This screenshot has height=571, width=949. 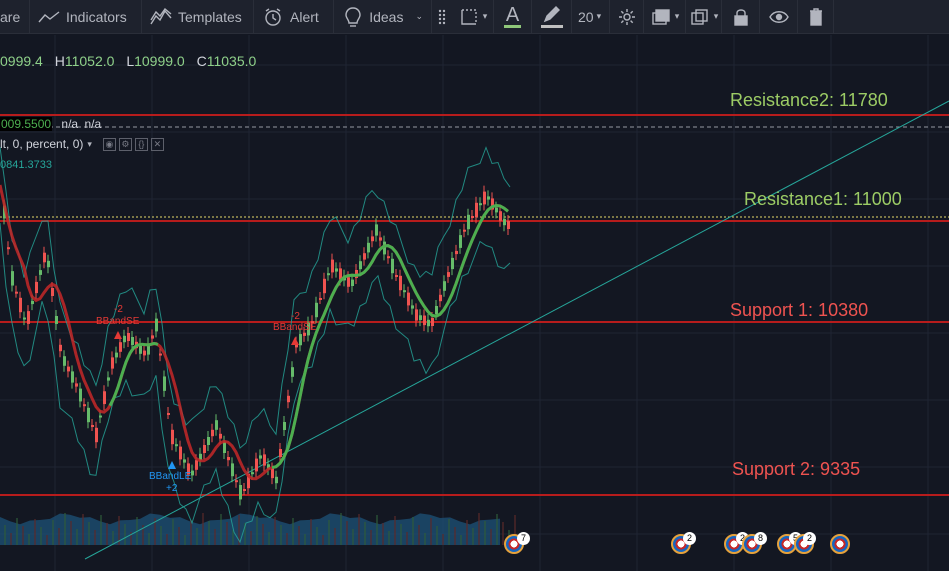 I want to click on indicator-close-icon: ✕, so click(x=157, y=144).